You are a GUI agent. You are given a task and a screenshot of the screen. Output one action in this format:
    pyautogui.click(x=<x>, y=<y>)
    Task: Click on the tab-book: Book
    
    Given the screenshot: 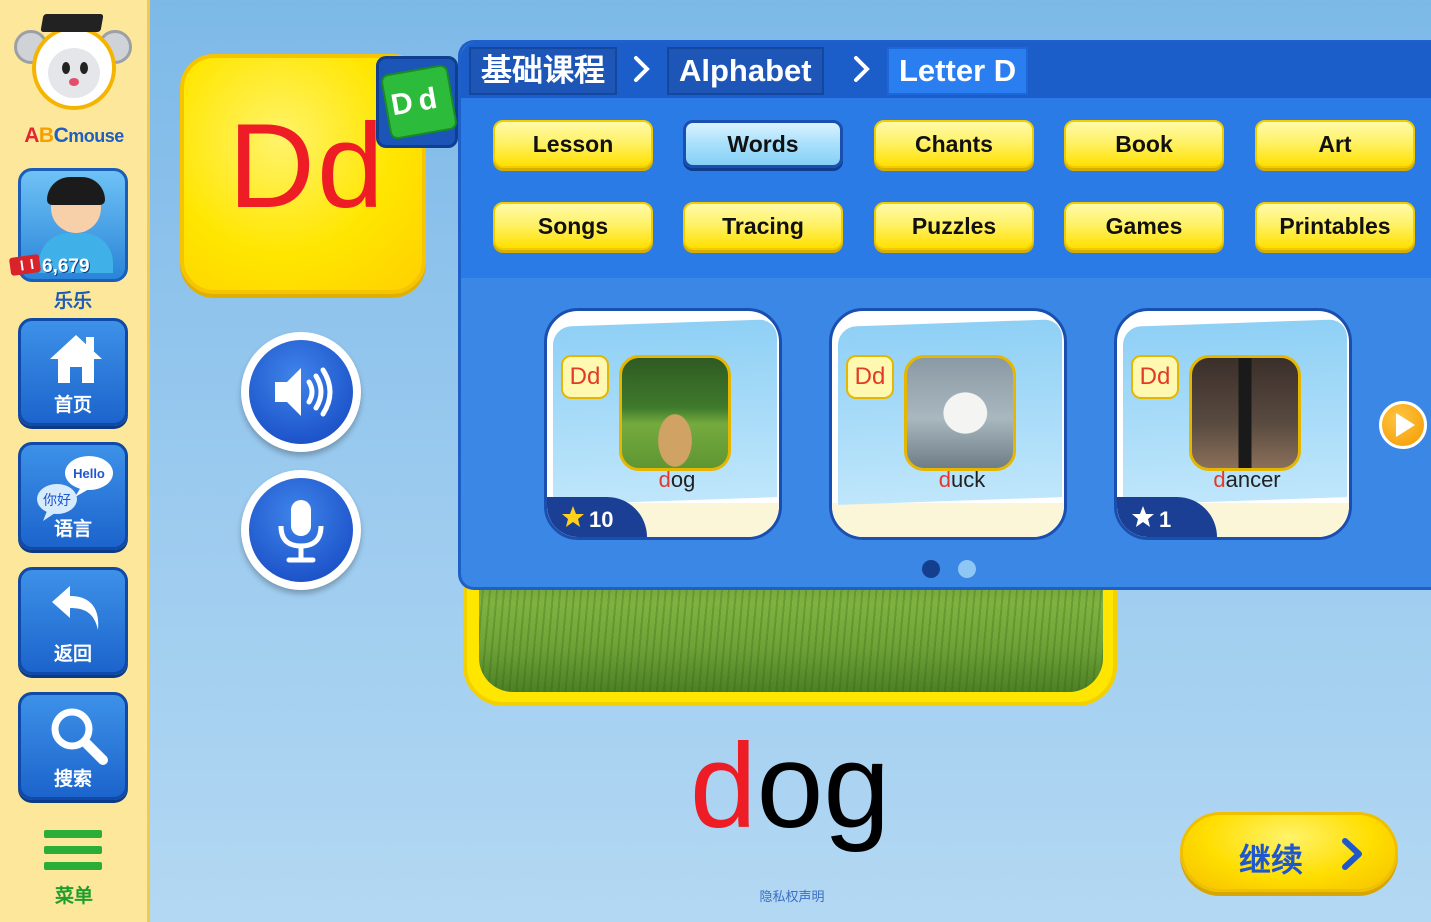 What is the action you would take?
    pyautogui.click(x=1144, y=144)
    